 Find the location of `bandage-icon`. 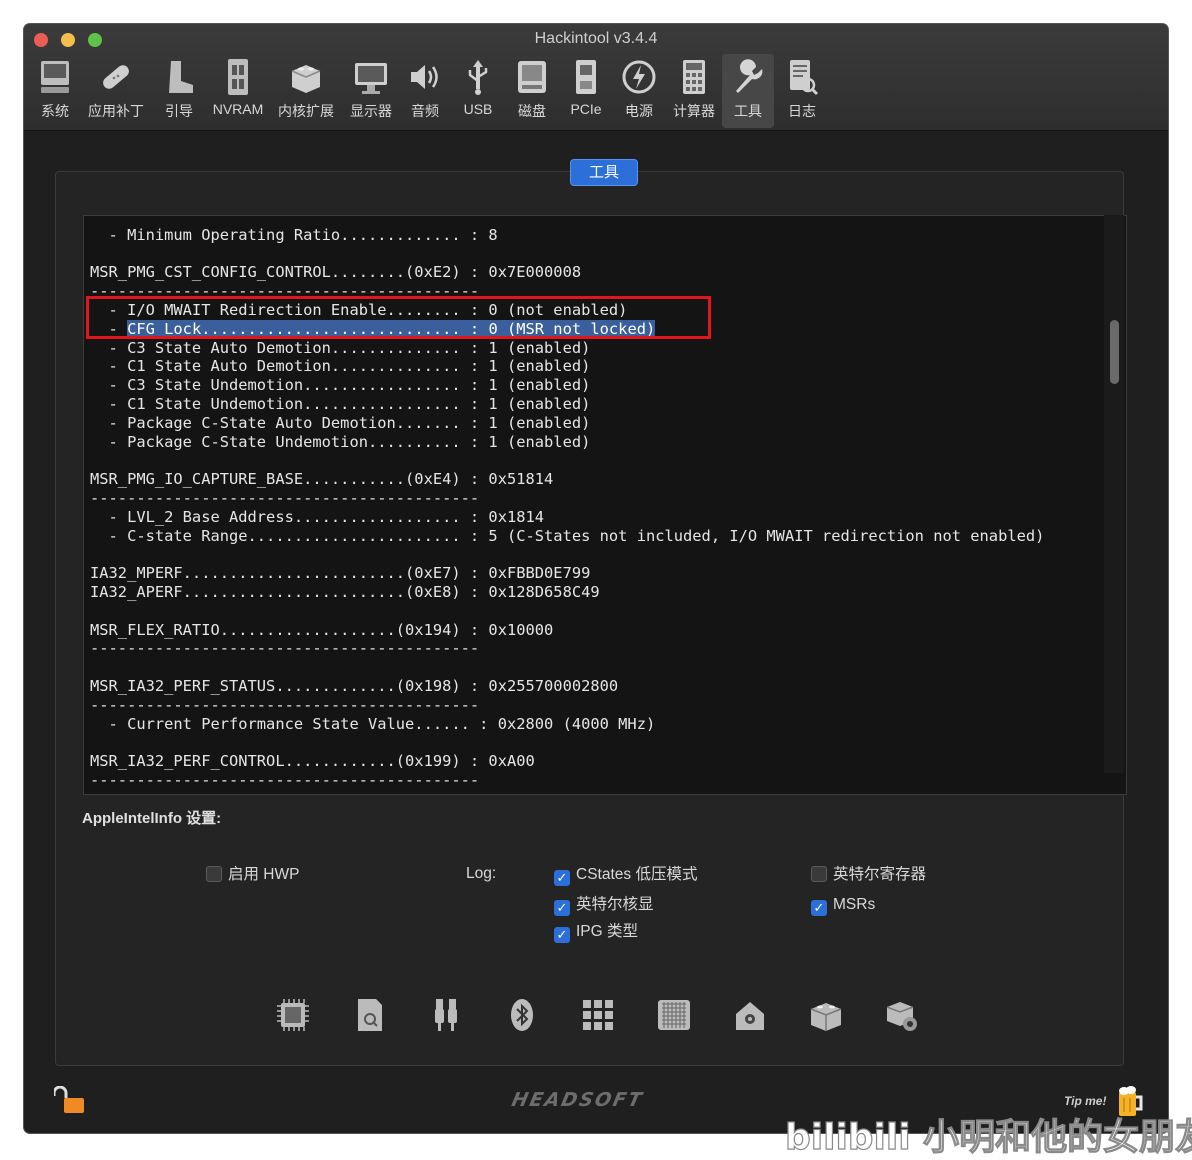

bandage-icon is located at coordinates (116, 77).